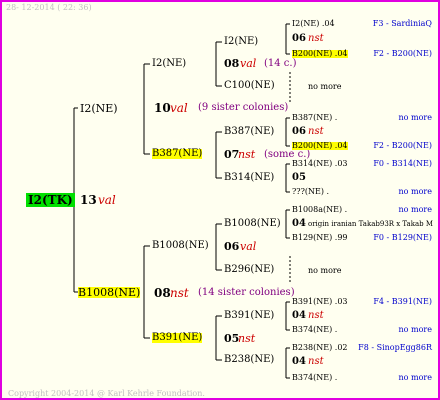 The height and width of the screenshot is (400, 440). I want to click on gen1b-colonies: (14 sister colonies), so click(246, 292).